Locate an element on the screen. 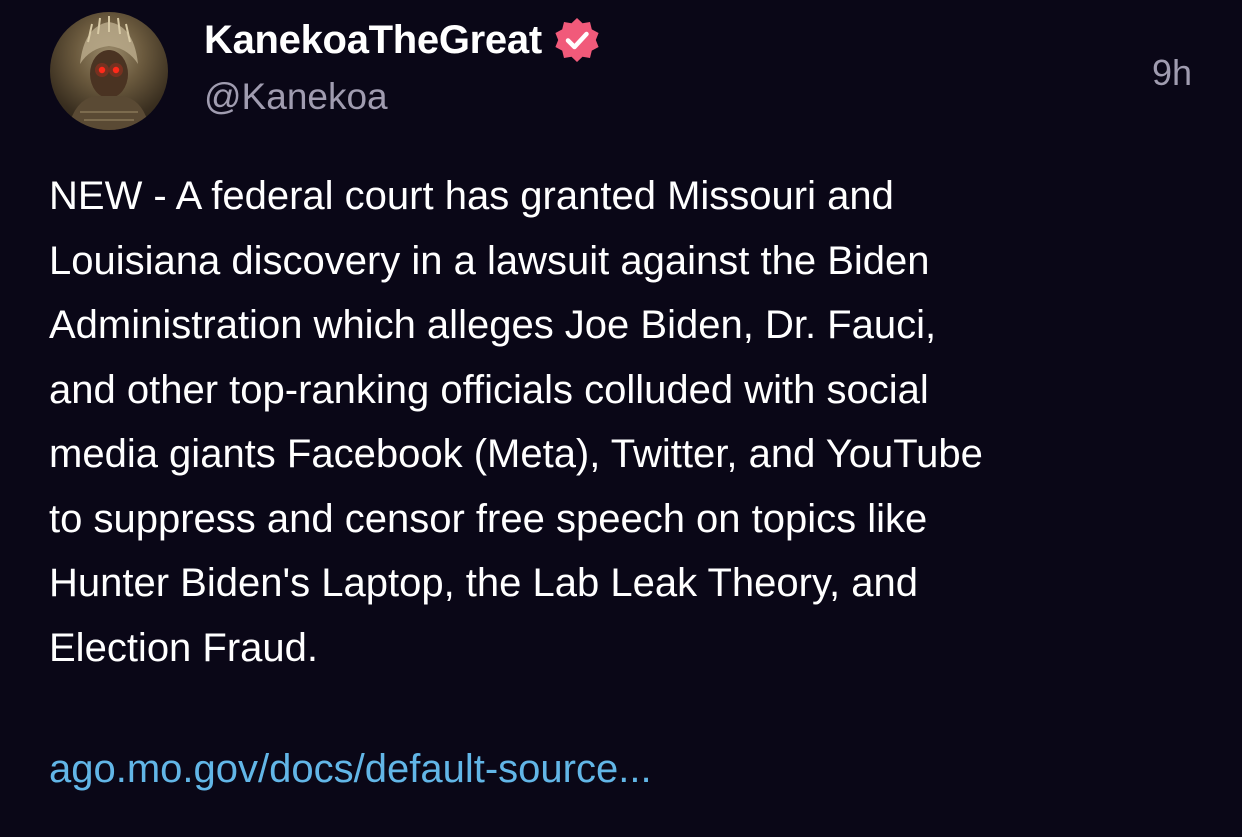 The width and height of the screenshot is (1242, 837). post-timestamp: 9h is located at coordinates (1172, 73).